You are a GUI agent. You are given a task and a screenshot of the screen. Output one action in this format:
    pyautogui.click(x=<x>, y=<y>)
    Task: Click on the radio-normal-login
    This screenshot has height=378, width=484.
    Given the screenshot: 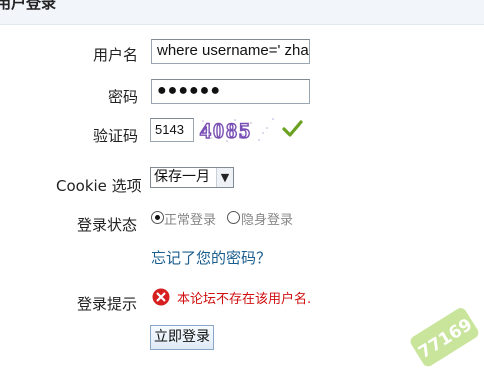 What is the action you would take?
    pyautogui.click(x=157, y=217)
    